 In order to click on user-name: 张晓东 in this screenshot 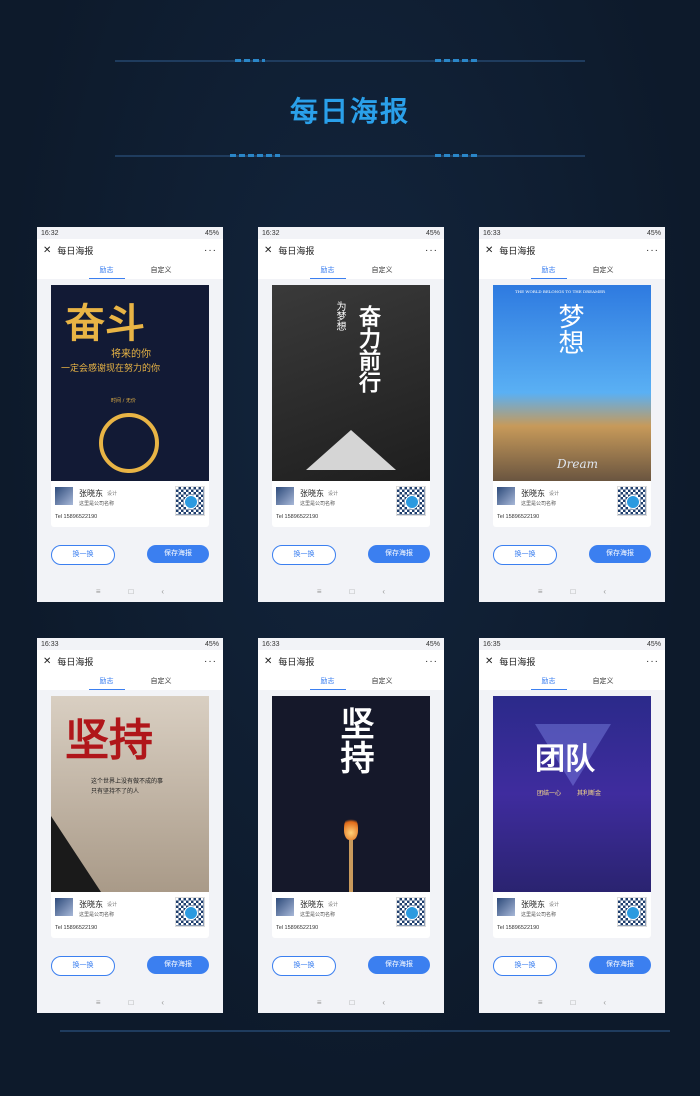, I will do `click(91, 904)`.